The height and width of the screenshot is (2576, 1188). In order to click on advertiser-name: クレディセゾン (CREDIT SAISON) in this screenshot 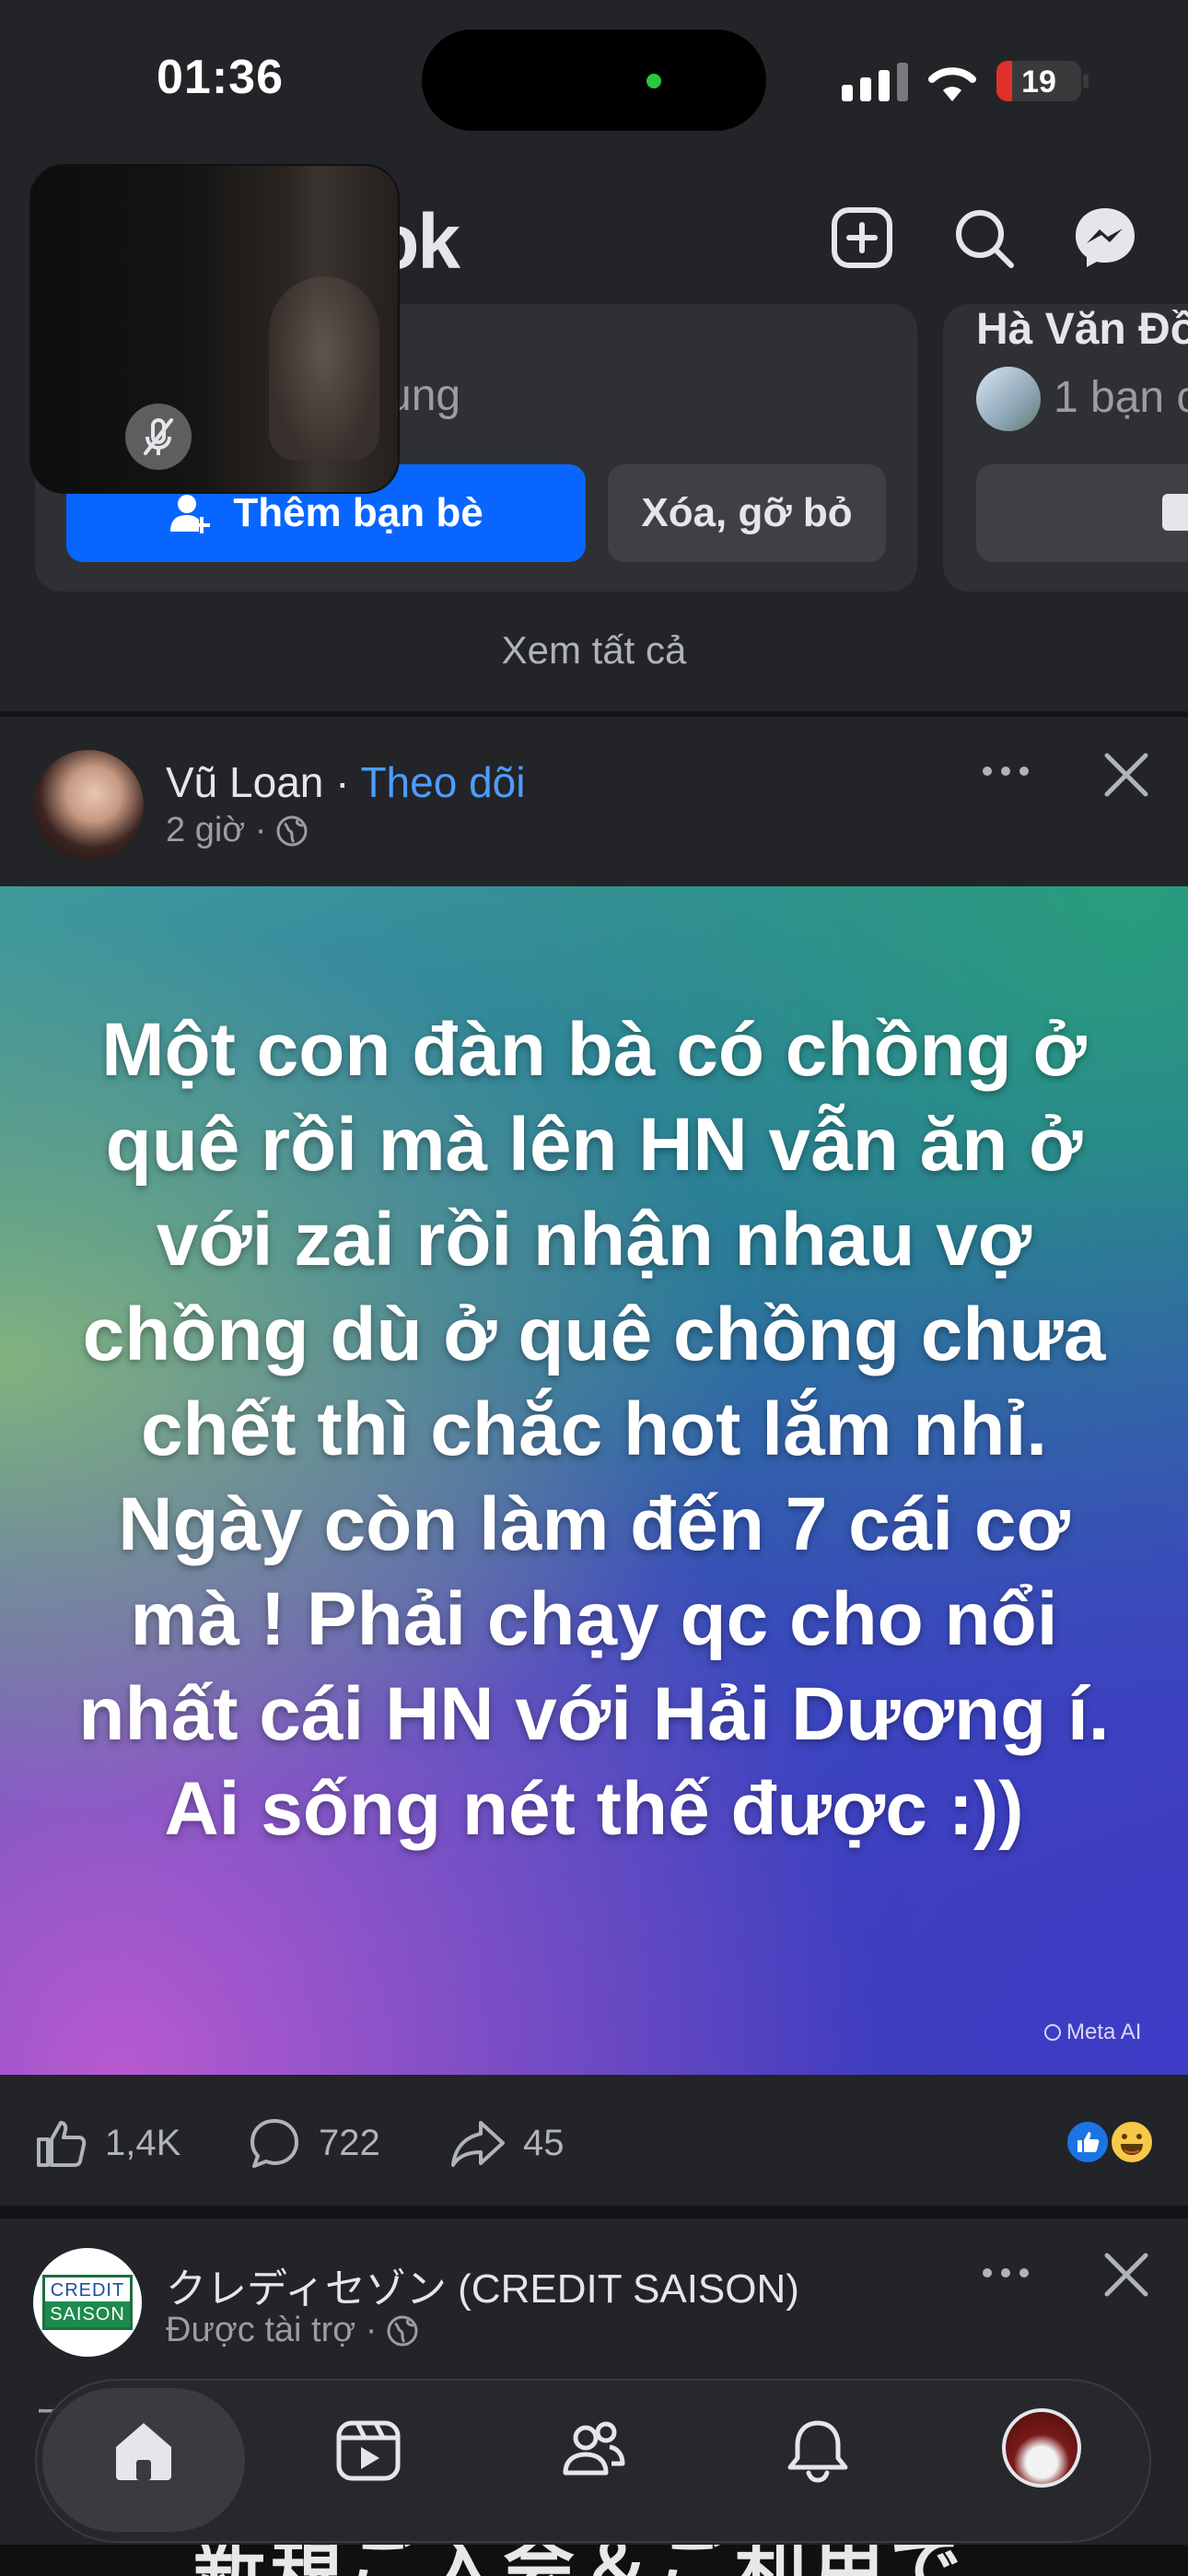, I will do `click(482, 2284)`.